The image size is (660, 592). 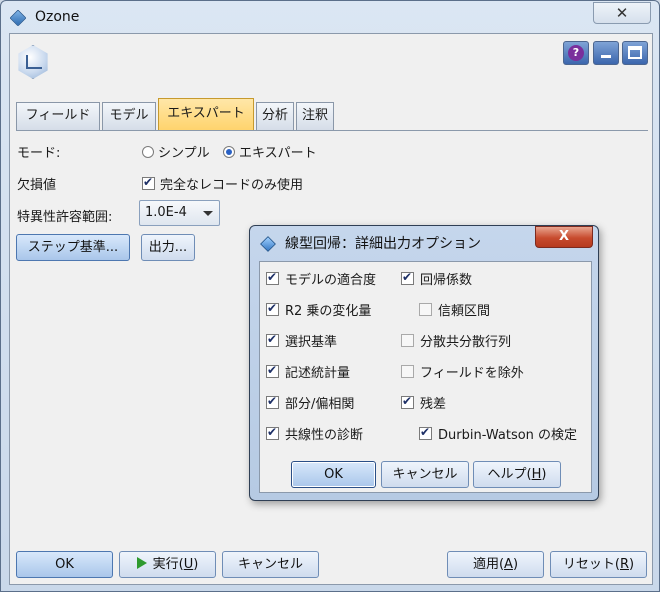 I want to click on opt-confidence-interval-label: 信頼区間, so click(x=464, y=311).